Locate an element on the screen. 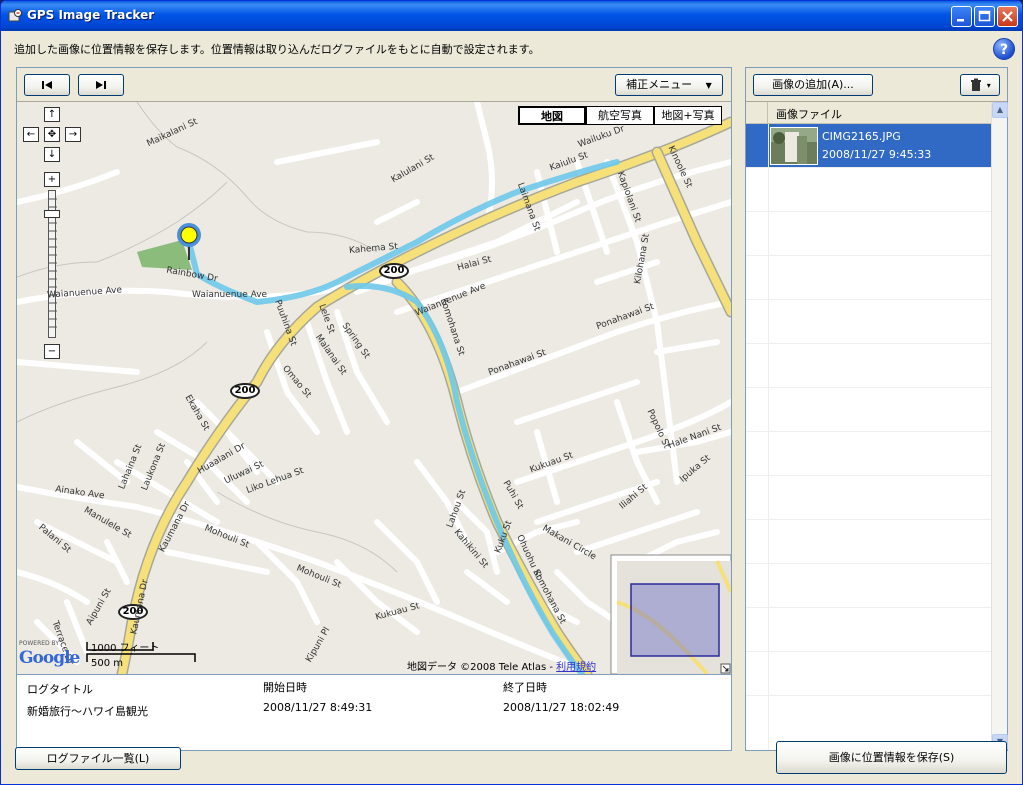 The height and width of the screenshot is (785, 1023). powered-by-text: POWERED BY is located at coordinates (39, 643).